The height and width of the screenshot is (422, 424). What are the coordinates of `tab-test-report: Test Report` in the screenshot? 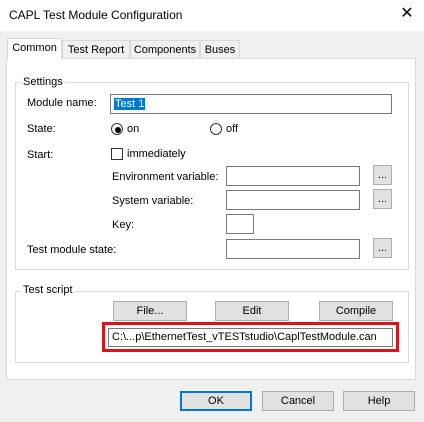 It's located at (96, 49).